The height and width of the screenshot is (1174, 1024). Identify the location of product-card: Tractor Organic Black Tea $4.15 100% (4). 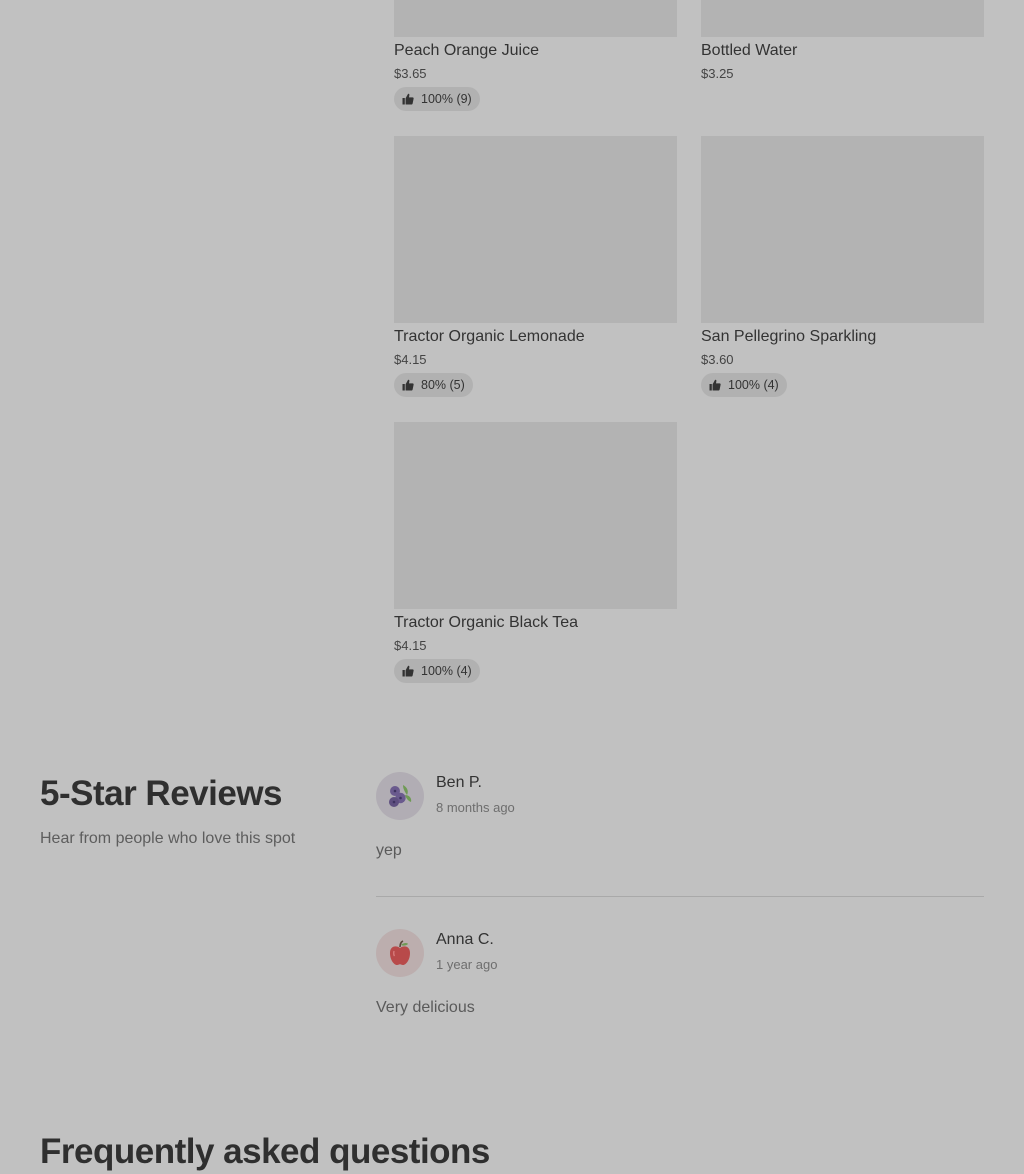
(535, 553).